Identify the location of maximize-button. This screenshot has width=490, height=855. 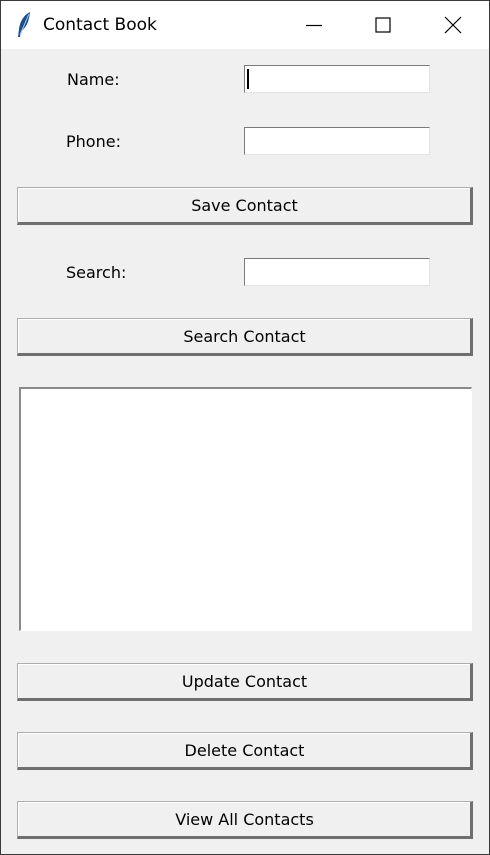
(383, 25).